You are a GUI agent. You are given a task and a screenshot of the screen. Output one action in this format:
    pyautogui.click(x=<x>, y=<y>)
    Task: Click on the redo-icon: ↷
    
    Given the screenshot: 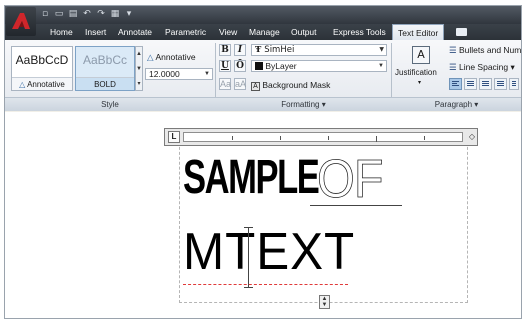 What is the action you would take?
    pyautogui.click(x=101, y=14)
    